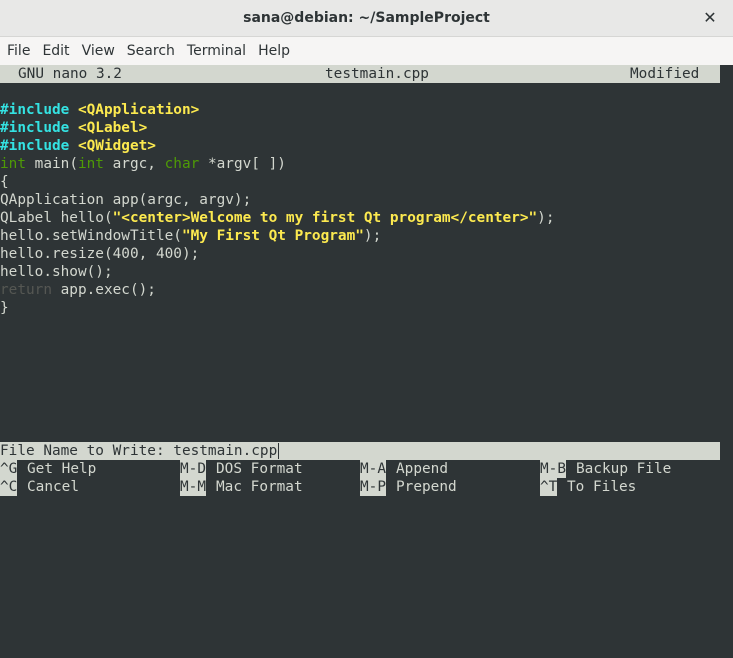 The height and width of the screenshot is (658, 733). Describe the element at coordinates (26, 290) in the screenshot. I see `return-keyword: return` at that location.